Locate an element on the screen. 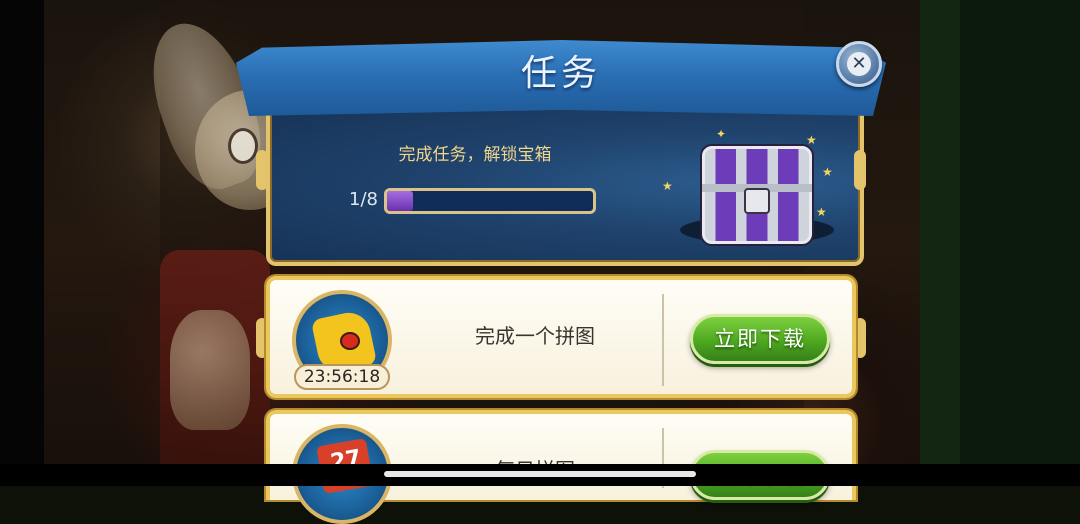 The height and width of the screenshot is (524, 1080). edge-strip is located at coordinates (940, 243).